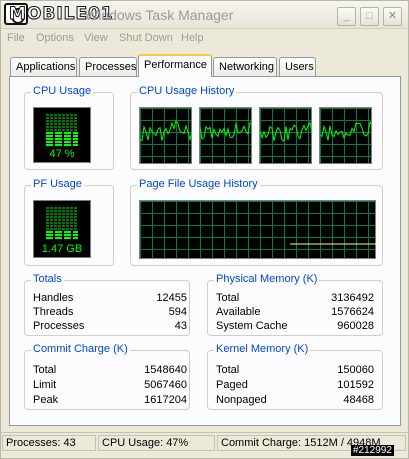 This screenshot has width=409, height=459. I want to click on menu-shut-down: Shut Down, so click(146, 38).